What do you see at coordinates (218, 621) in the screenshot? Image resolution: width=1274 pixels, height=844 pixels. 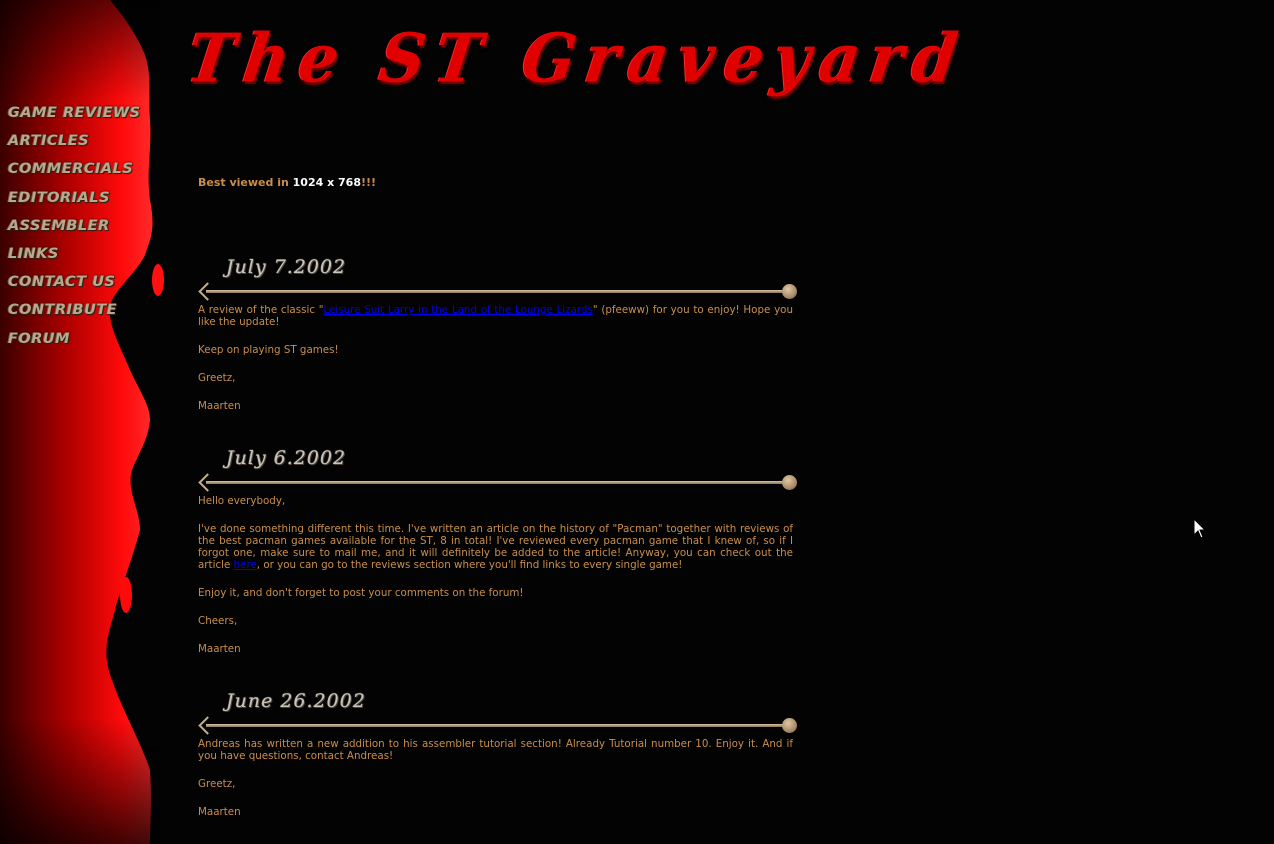 I see `news-paragraph: Cheers,` at bounding box center [218, 621].